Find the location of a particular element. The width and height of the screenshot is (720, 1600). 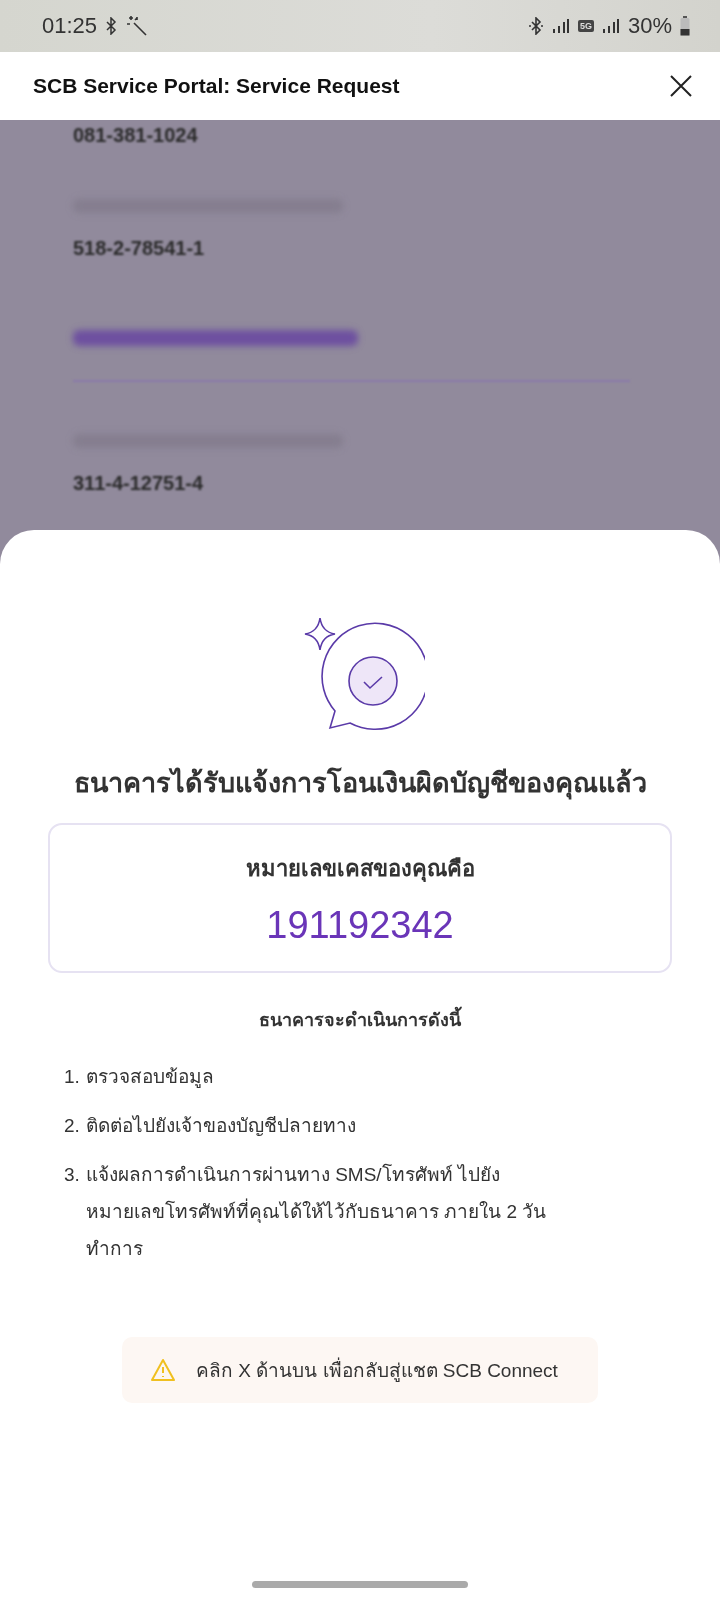

battery-percent: 30% is located at coordinates (649, 26).